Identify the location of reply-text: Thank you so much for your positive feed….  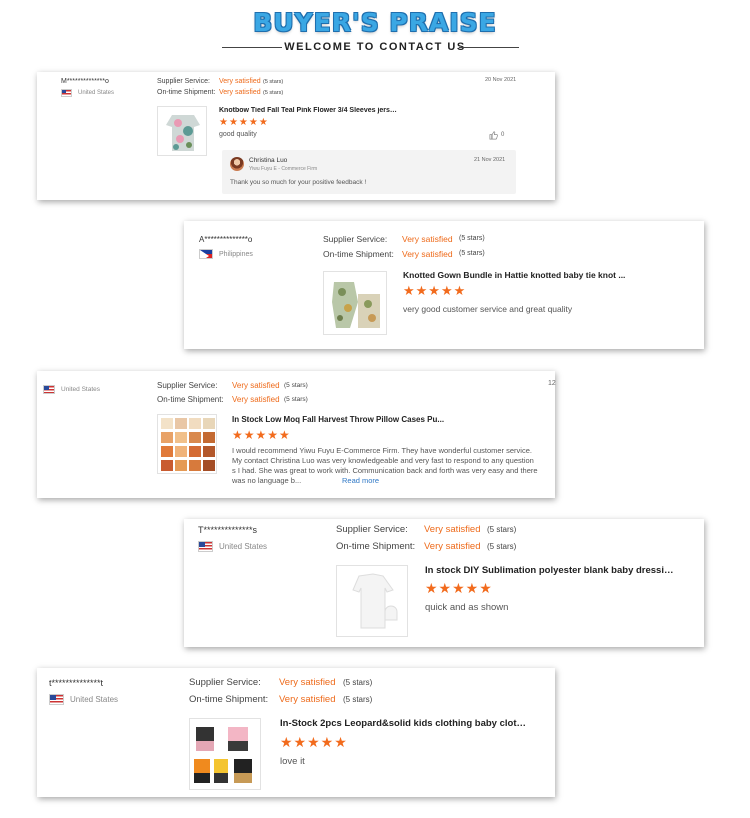
(298, 182).